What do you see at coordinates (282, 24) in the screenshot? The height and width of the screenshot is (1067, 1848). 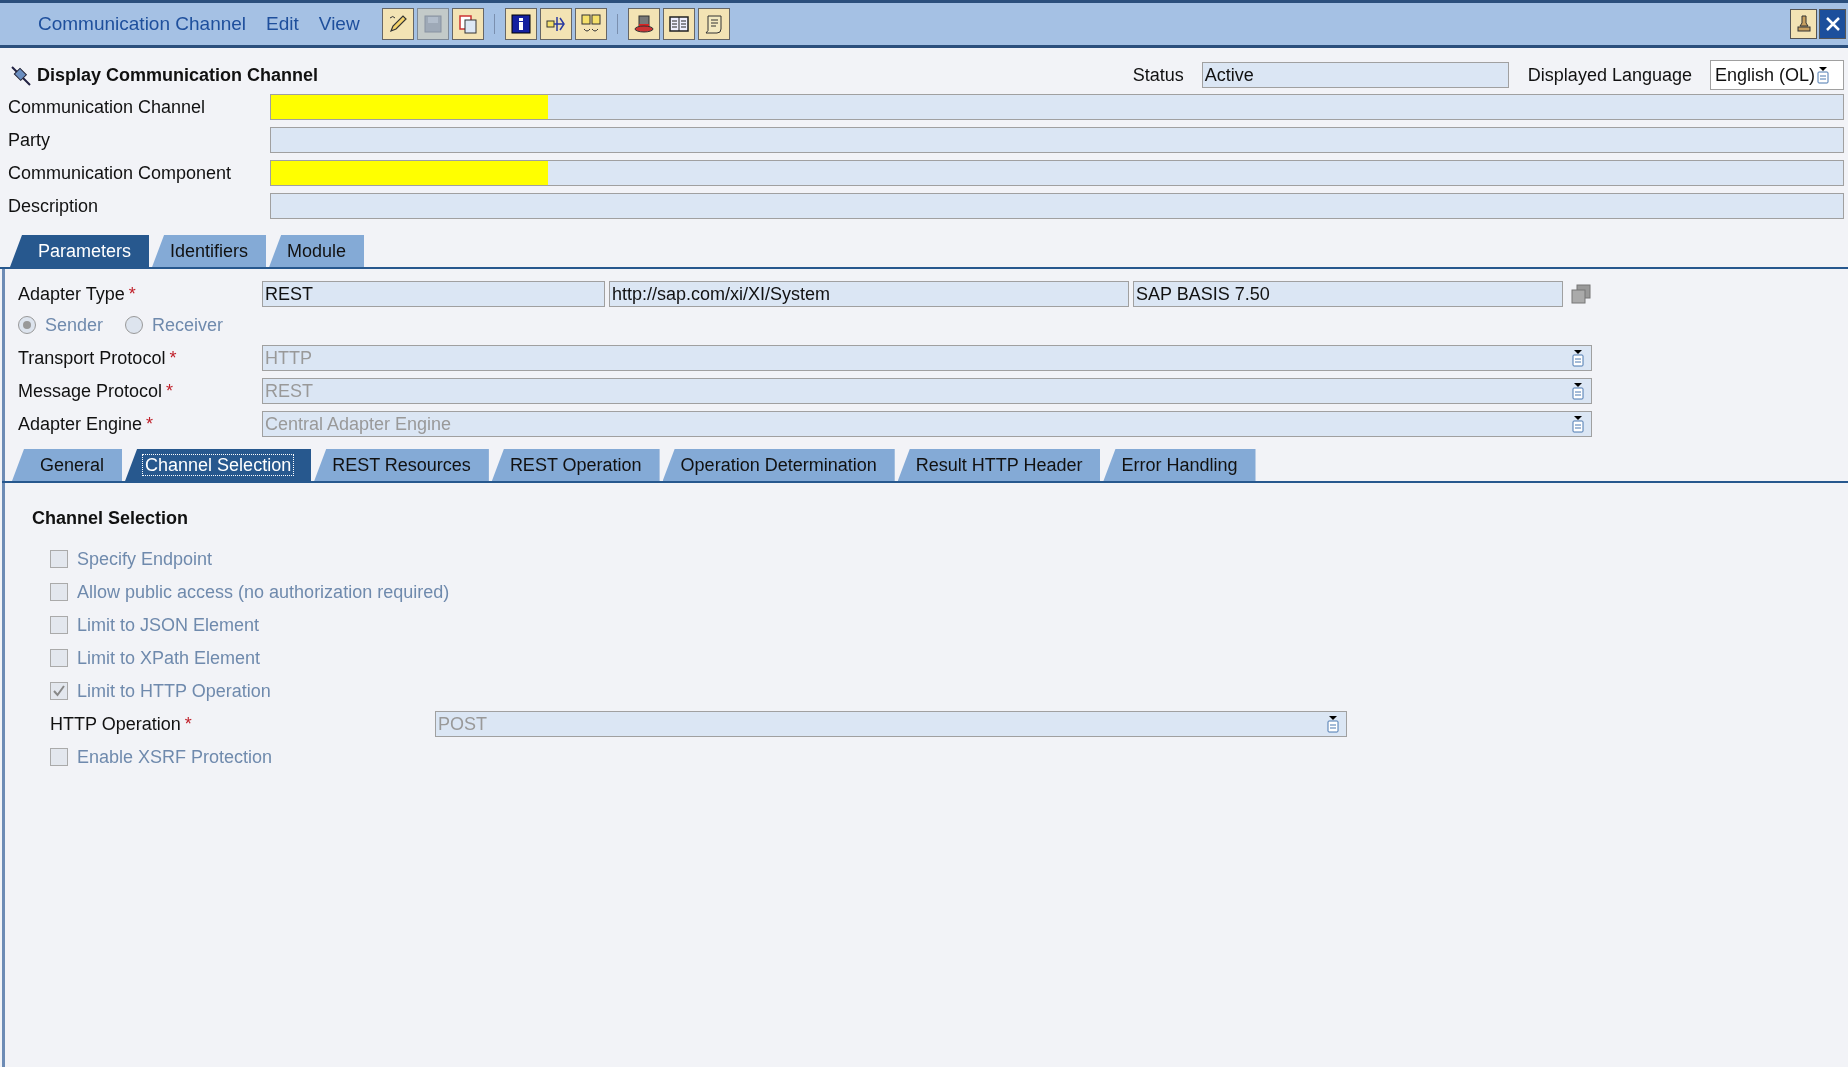 I see `menu-item: Edit` at bounding box center [282, 24].